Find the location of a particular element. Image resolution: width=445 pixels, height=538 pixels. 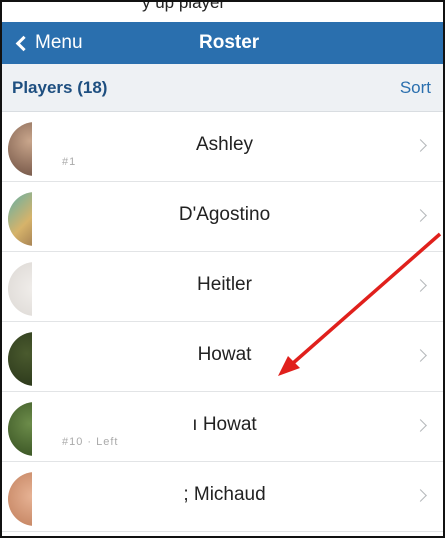

back-menu-button: Menu is located at coordinates (48, 43).